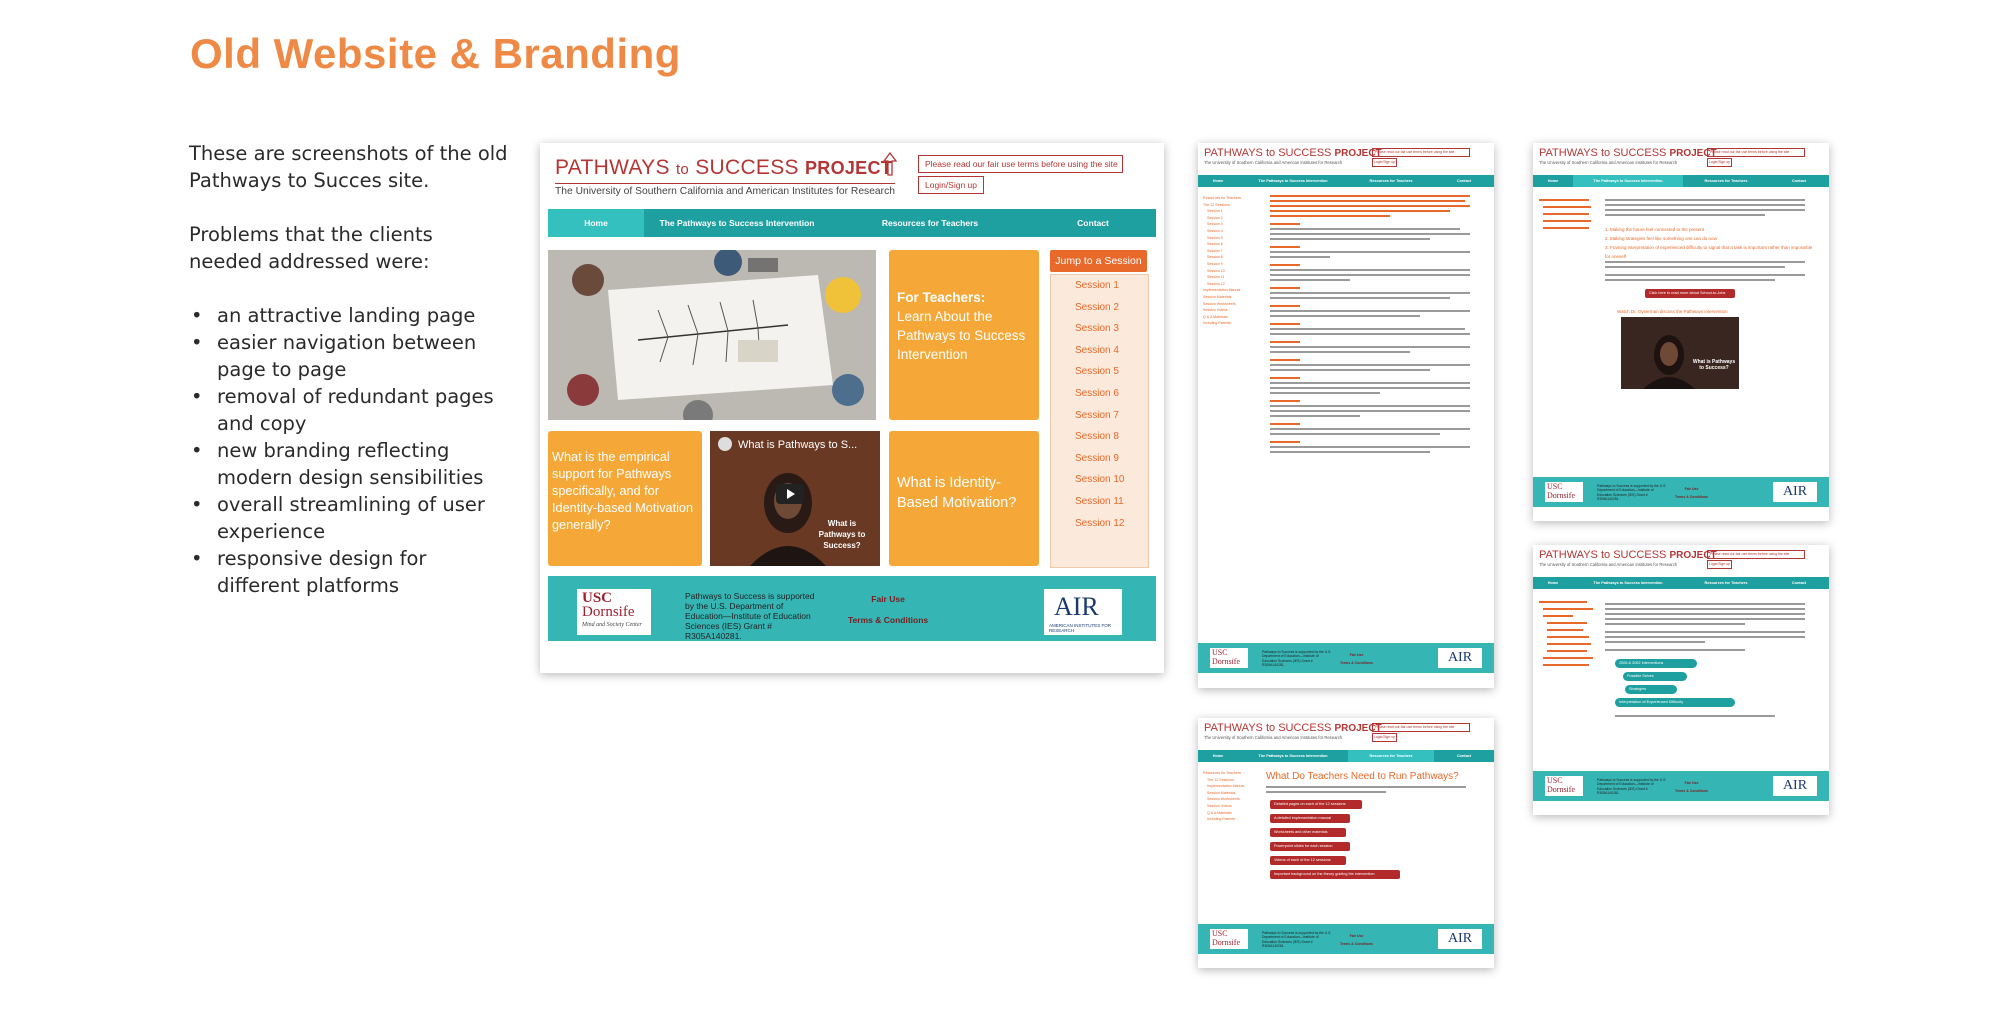  I want to click on session-link: Session 6, so click(1099, 394).